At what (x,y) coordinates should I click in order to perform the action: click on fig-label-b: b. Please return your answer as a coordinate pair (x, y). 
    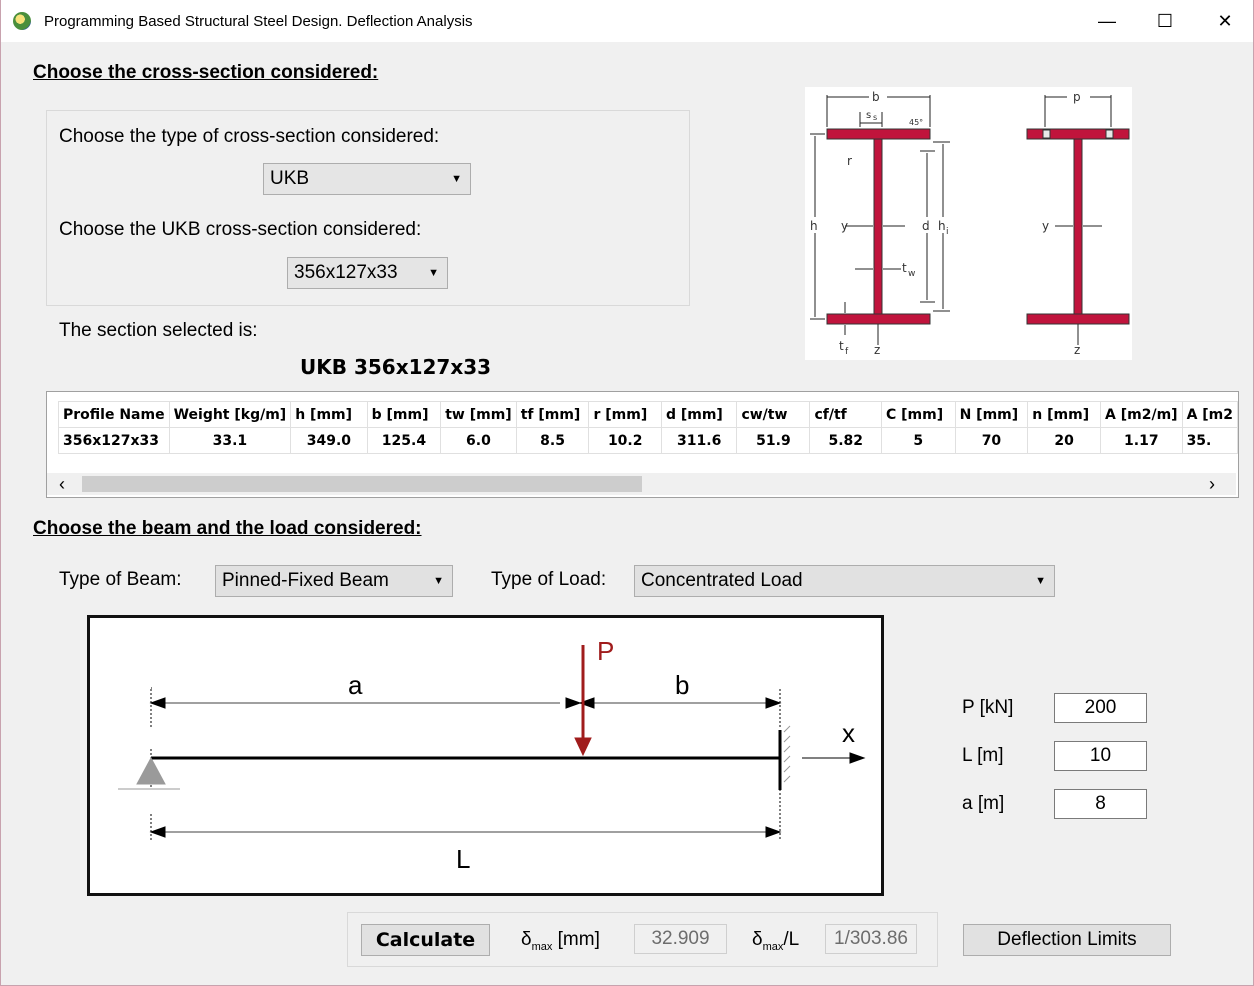
    Looking at the image, I should click on (876, 97).